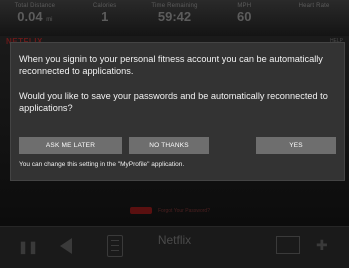 This screenshot has height=268, width=349. I want to click on stat-label: Heart Rate, so click(314, 6).